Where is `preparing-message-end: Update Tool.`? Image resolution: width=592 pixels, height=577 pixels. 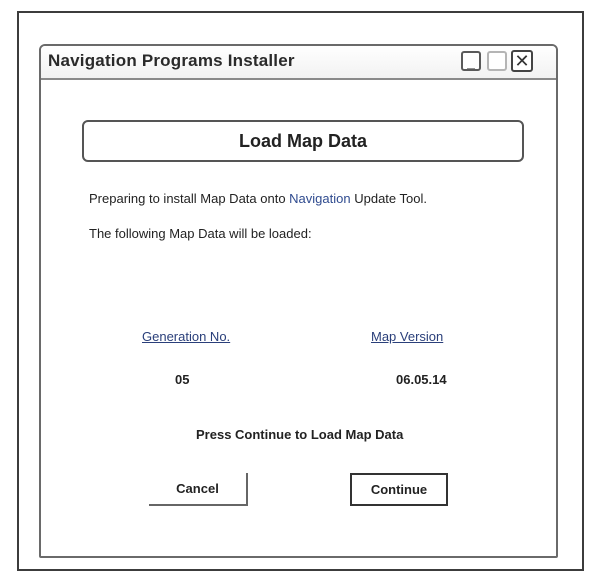
preparing-message-end: Update Tool. is located at coordinates (388, 198).